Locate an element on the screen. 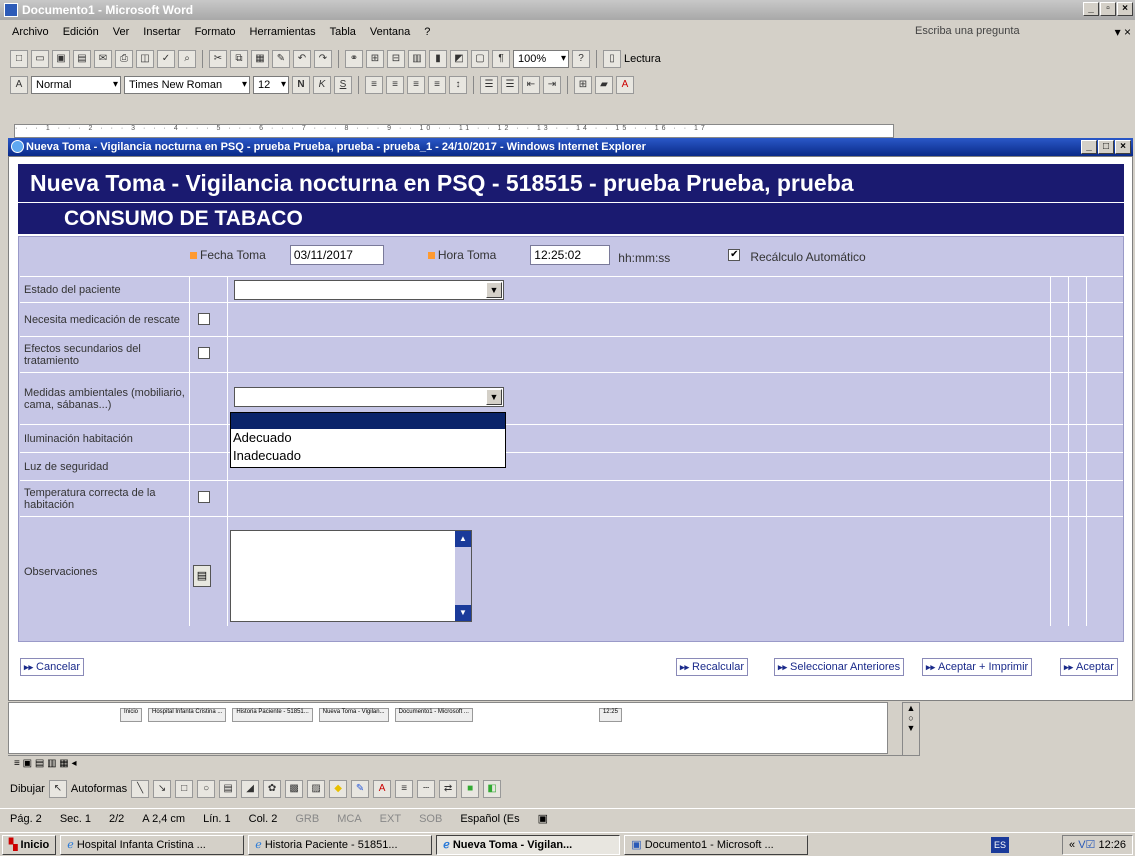 This screenshot has height=856, width=1135. close-doc-icon: ▾ × is located at coordinates (1123, 32).